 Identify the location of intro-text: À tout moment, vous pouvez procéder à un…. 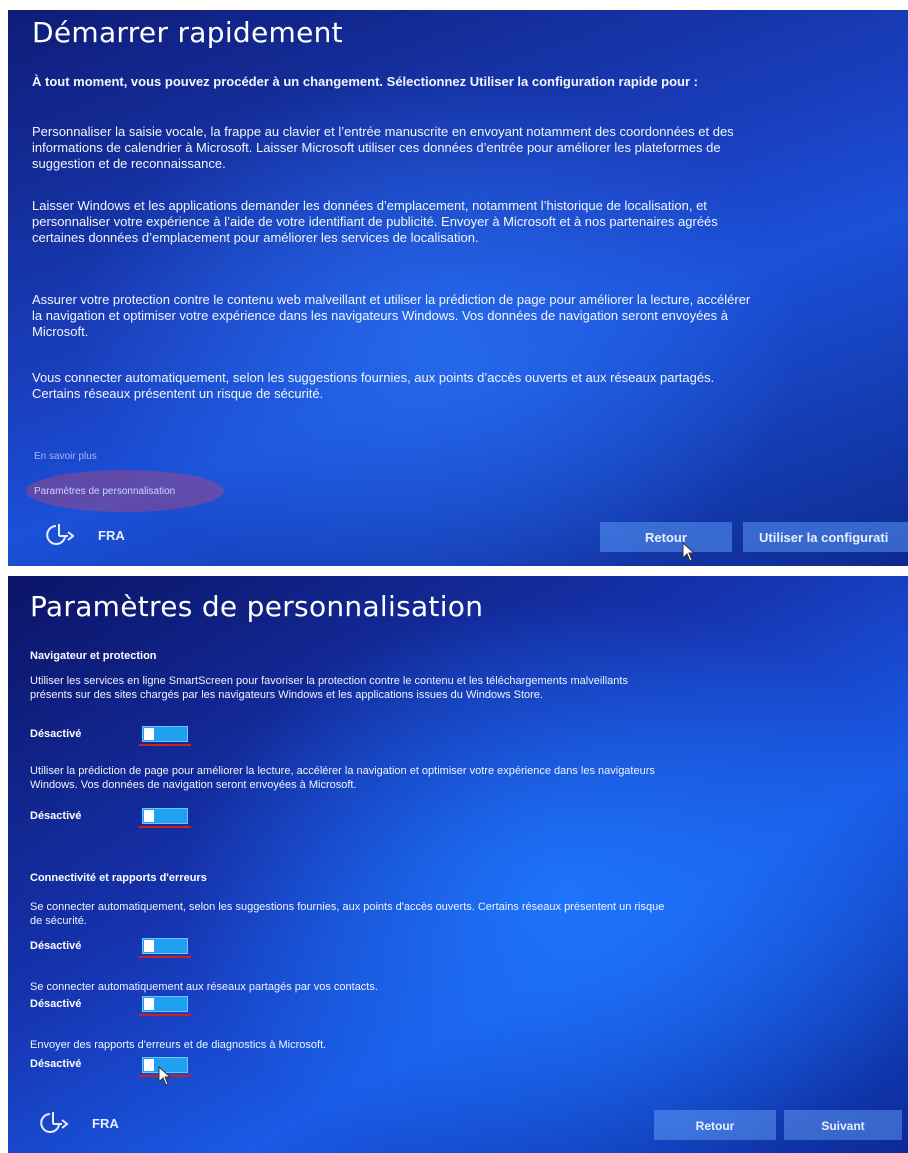
(365, 81).